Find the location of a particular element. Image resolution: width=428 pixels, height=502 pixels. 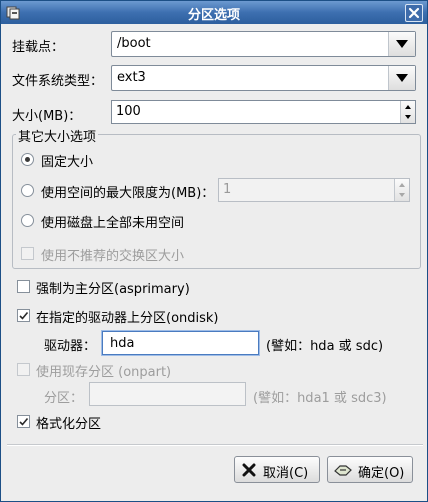

format-checkbox is located at coordinates (23, 421).